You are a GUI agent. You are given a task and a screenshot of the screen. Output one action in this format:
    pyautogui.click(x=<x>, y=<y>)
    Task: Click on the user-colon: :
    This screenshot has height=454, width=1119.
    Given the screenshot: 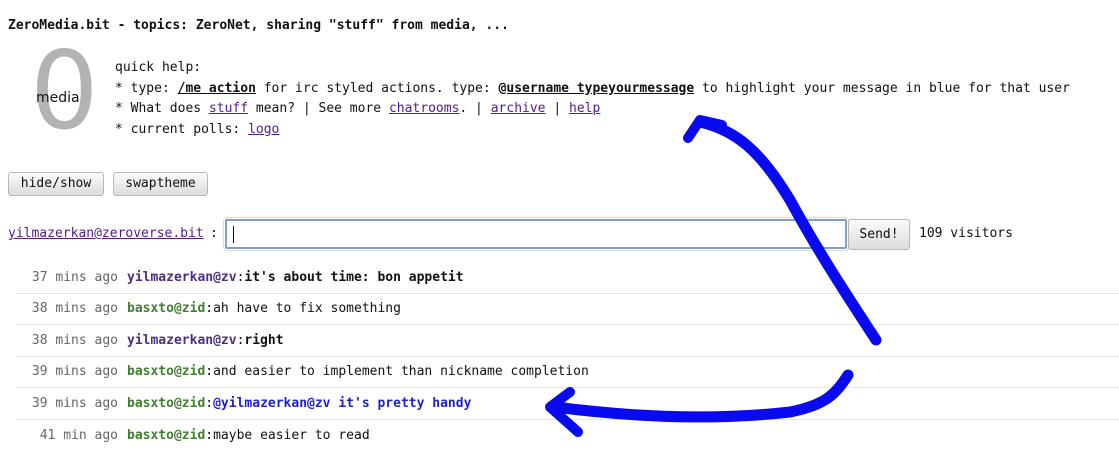 What is the action you would take?
    pyautogui.click(x=214, y=233)
    